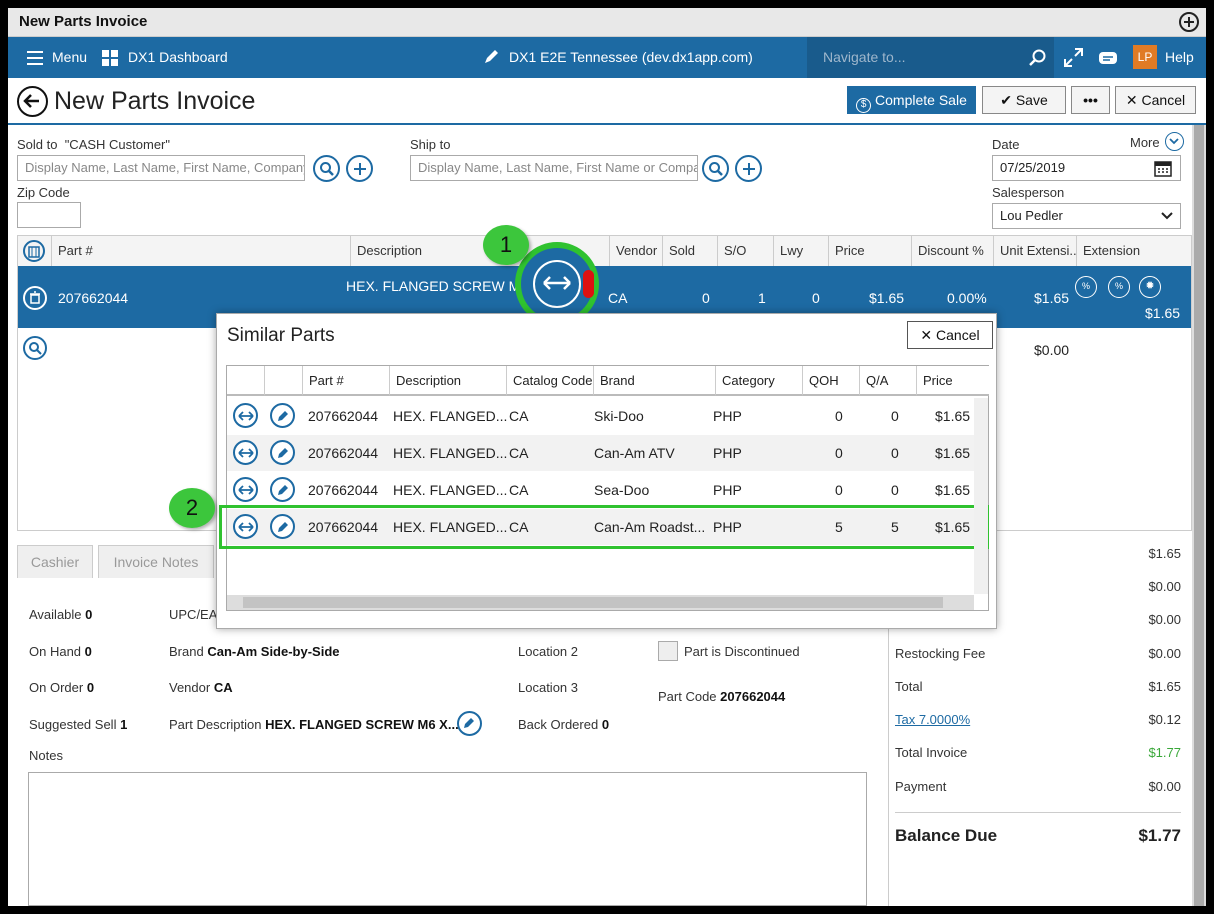  I want to click on tax-icon: %, so click(1119, 287).